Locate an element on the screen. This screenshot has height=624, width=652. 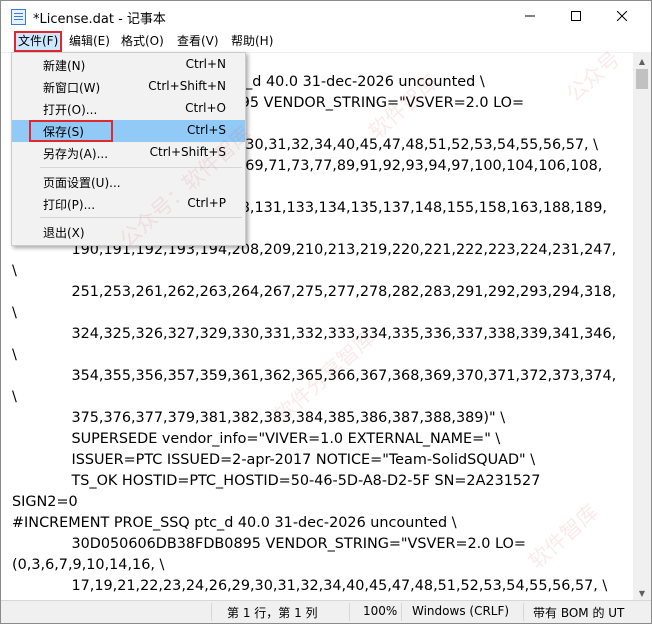
scroll-thumb is located at coordinates (642, 79).